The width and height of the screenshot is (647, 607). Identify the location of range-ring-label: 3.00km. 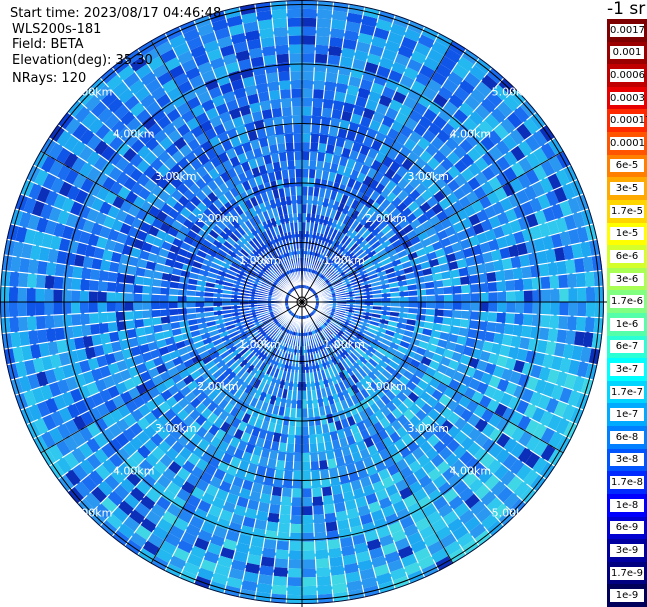
(428, 176).